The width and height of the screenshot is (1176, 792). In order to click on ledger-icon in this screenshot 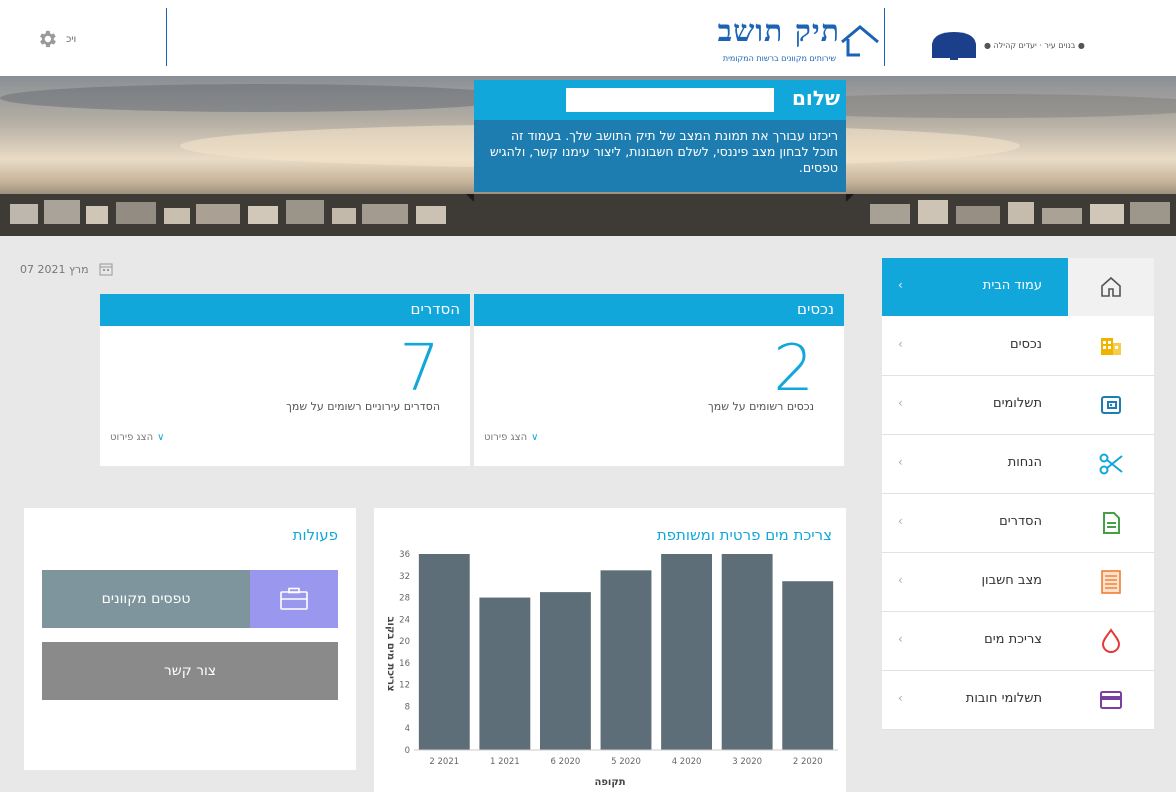, I will do `click(1111, 582)`.